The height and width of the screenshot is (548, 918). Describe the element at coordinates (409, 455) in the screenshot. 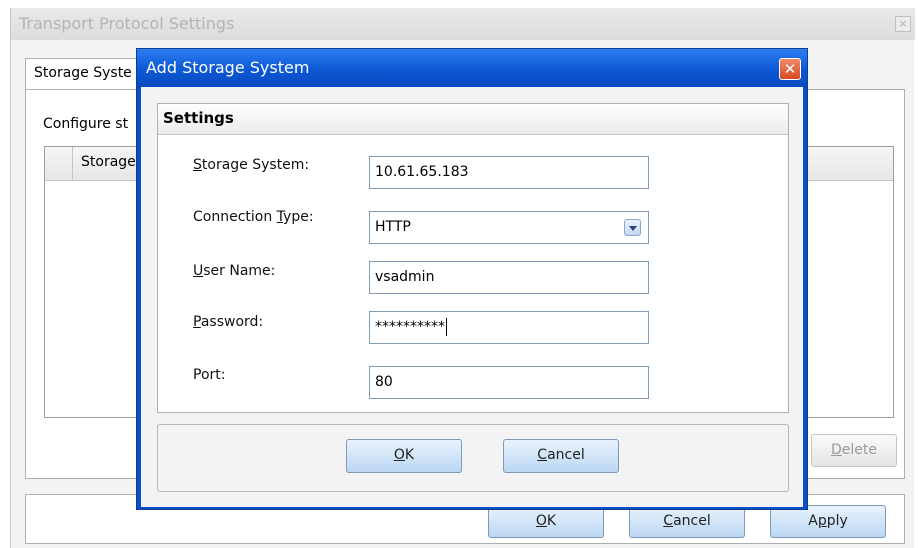

I see `ok-button-rest: K` at that location.